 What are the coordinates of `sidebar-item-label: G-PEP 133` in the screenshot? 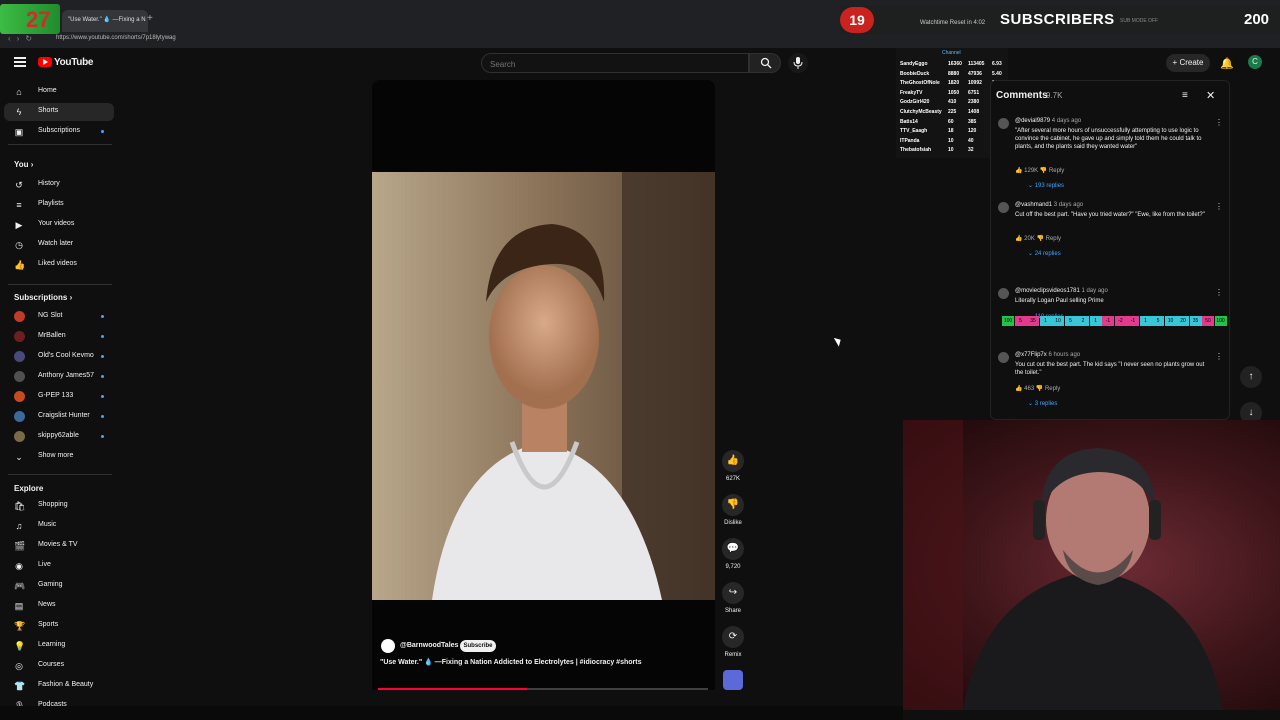 It's located at (56, 395).